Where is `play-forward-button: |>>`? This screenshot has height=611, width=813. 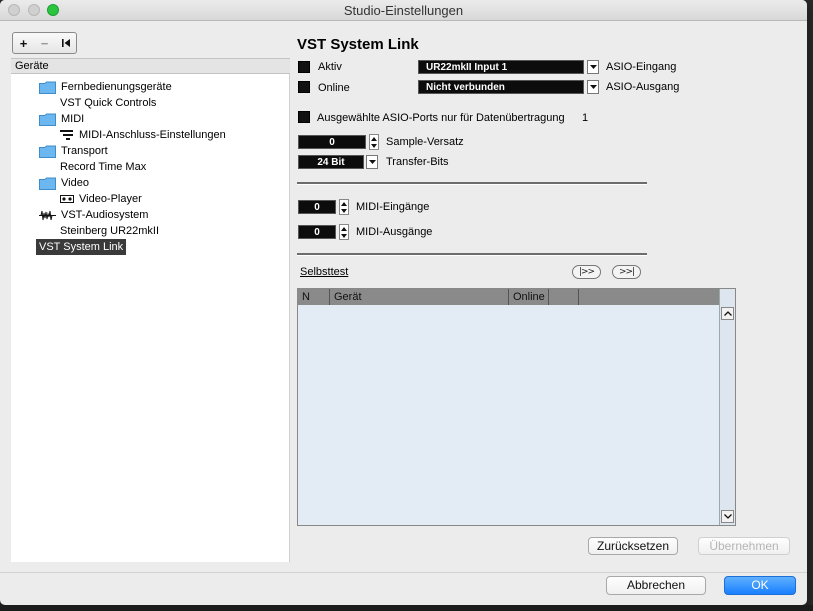 play-forward-button: |>> is located at coordinates (586, 272).